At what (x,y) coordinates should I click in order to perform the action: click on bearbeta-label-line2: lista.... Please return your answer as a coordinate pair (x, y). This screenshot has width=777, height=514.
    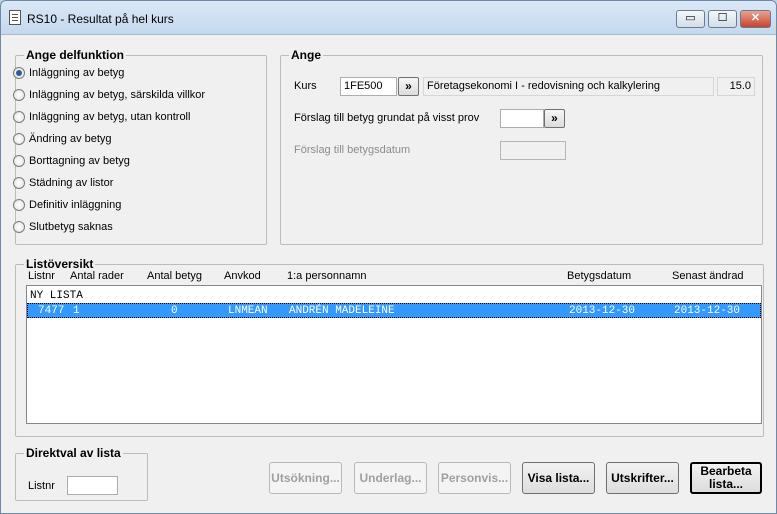
    Looking at the image, I should click on (725, 484).